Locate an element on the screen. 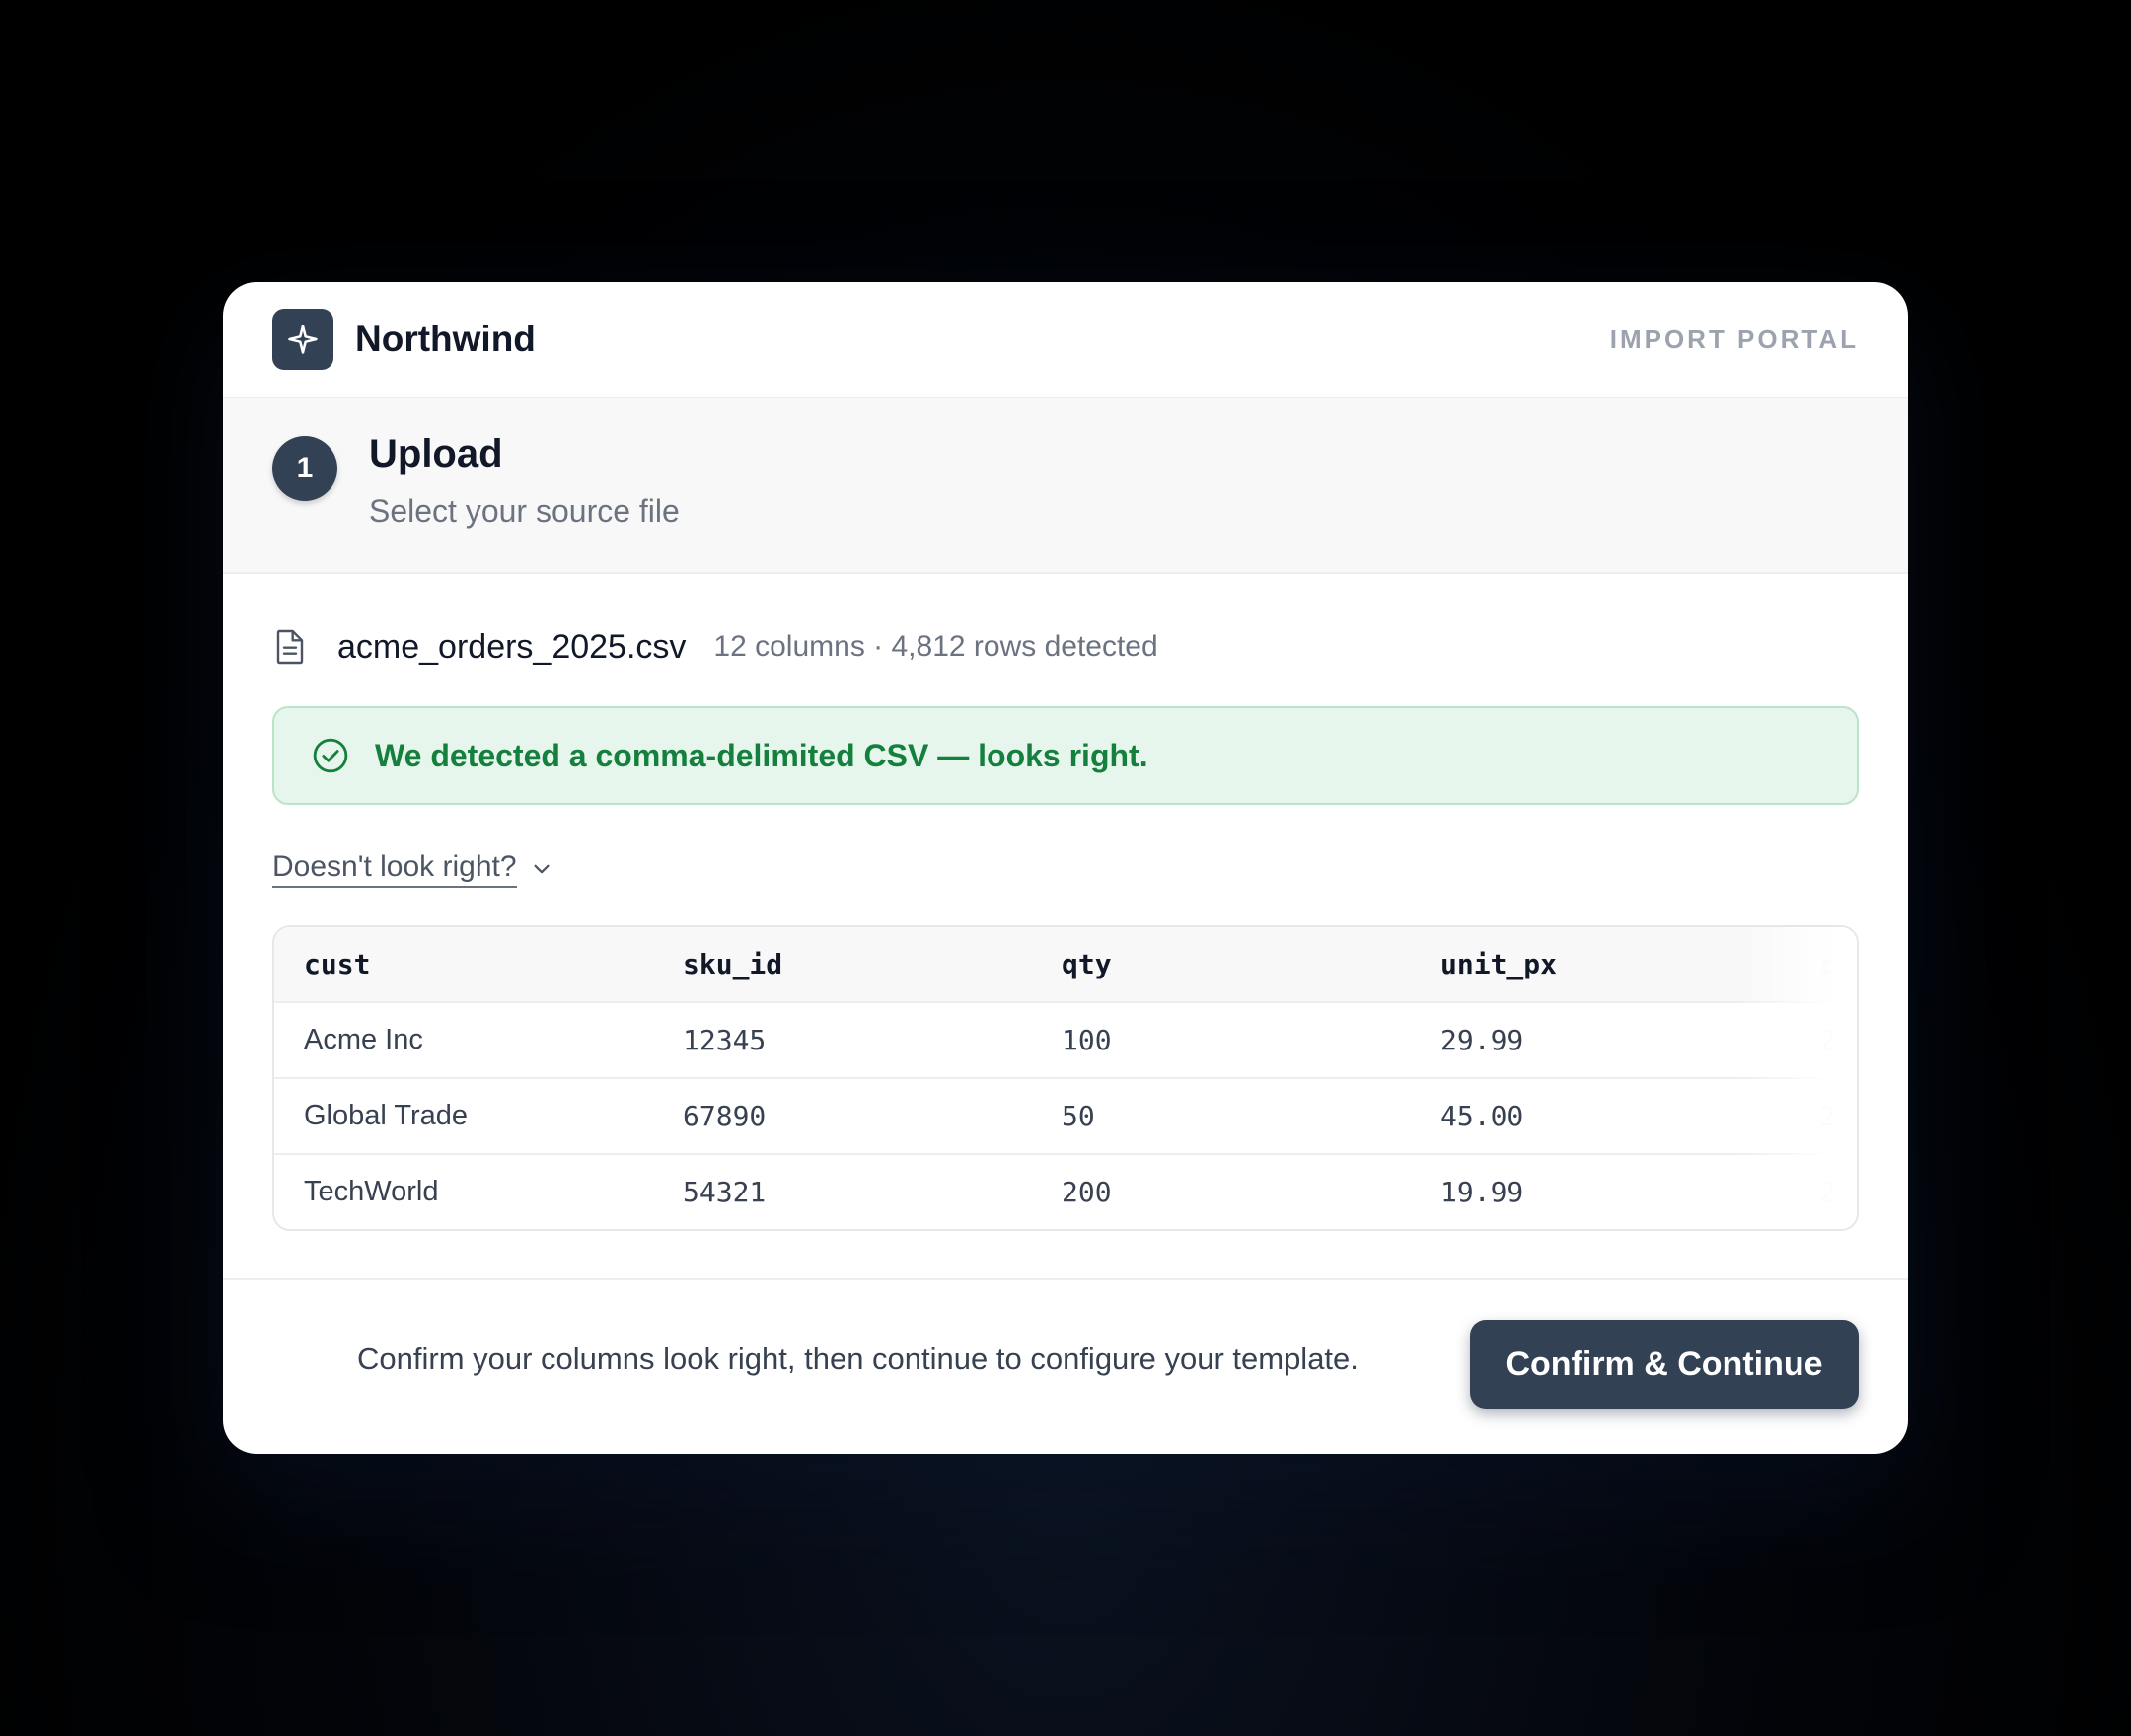 This screenshot has height=1736, width=2131. brand-name: Northwind is located at coordinates (445, 339).